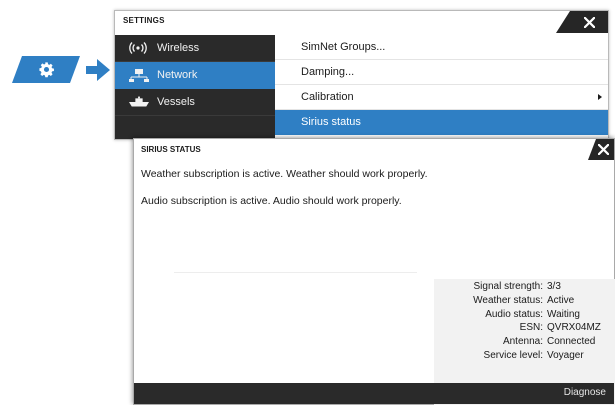 The height and width of the screenshot is (405, 615). Describe the element at coordinates (139, 48) in the screenshot. I see `wireless-icon` at that location.